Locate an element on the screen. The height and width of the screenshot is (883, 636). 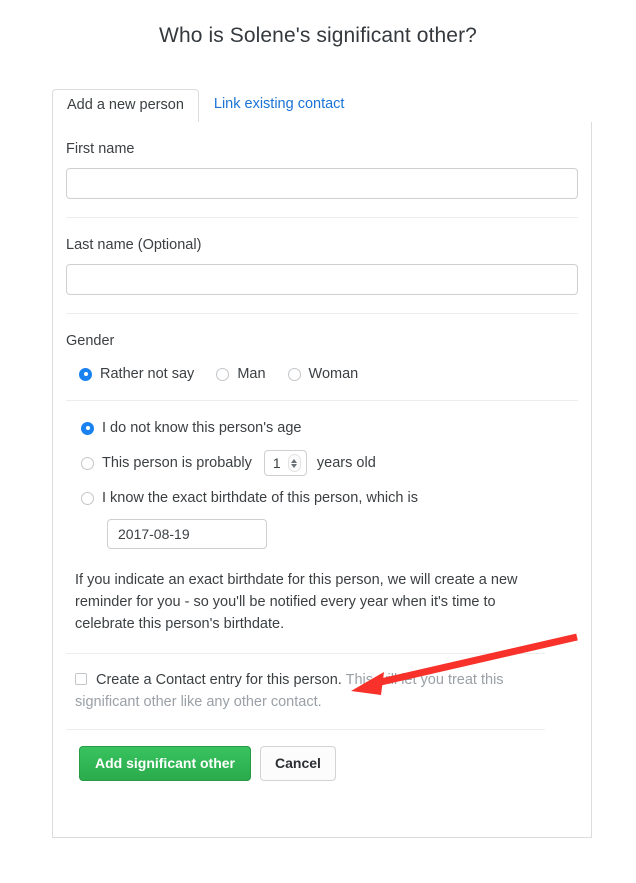
gender-radio-row: Rather not say Man Woman is located at coordinates (322, 374).